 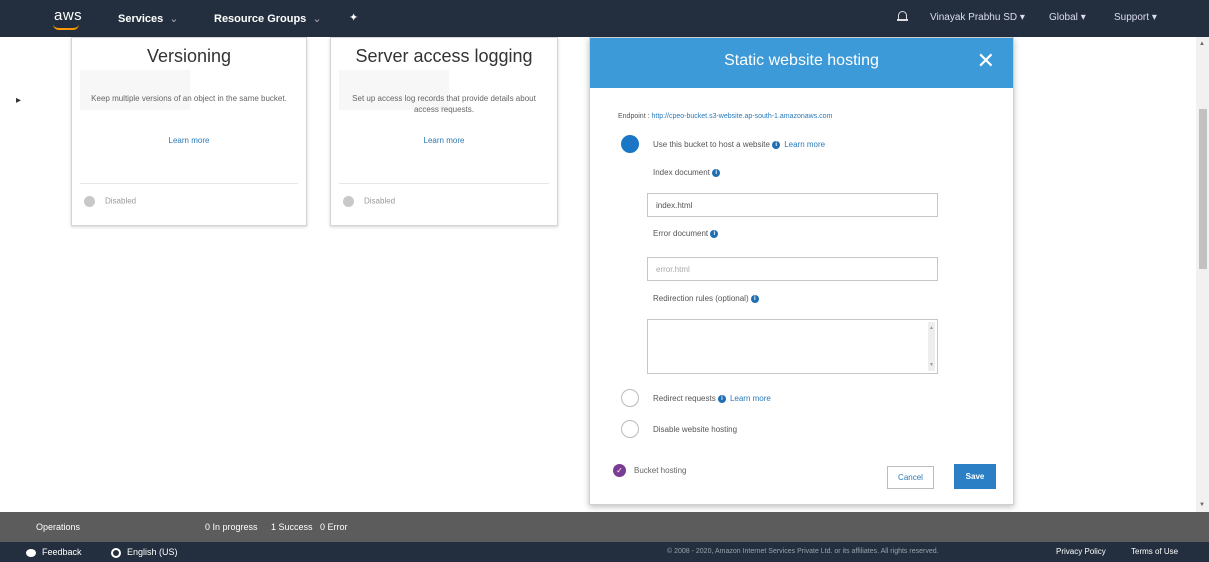 What do you see at coordinates (62, 552) in the screenshot?
I see `feedback-label: Feedback` at bounding box center [62, 552].